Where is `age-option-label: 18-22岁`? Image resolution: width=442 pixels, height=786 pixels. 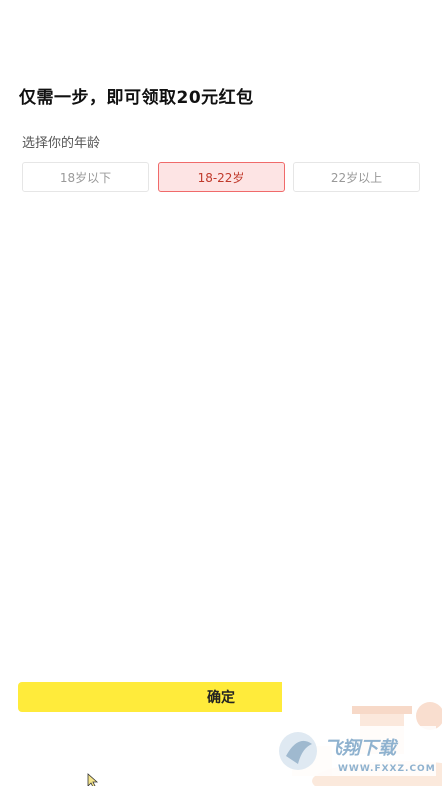 age-option-label: 18-22岁 is located at coordinates (221, 177).